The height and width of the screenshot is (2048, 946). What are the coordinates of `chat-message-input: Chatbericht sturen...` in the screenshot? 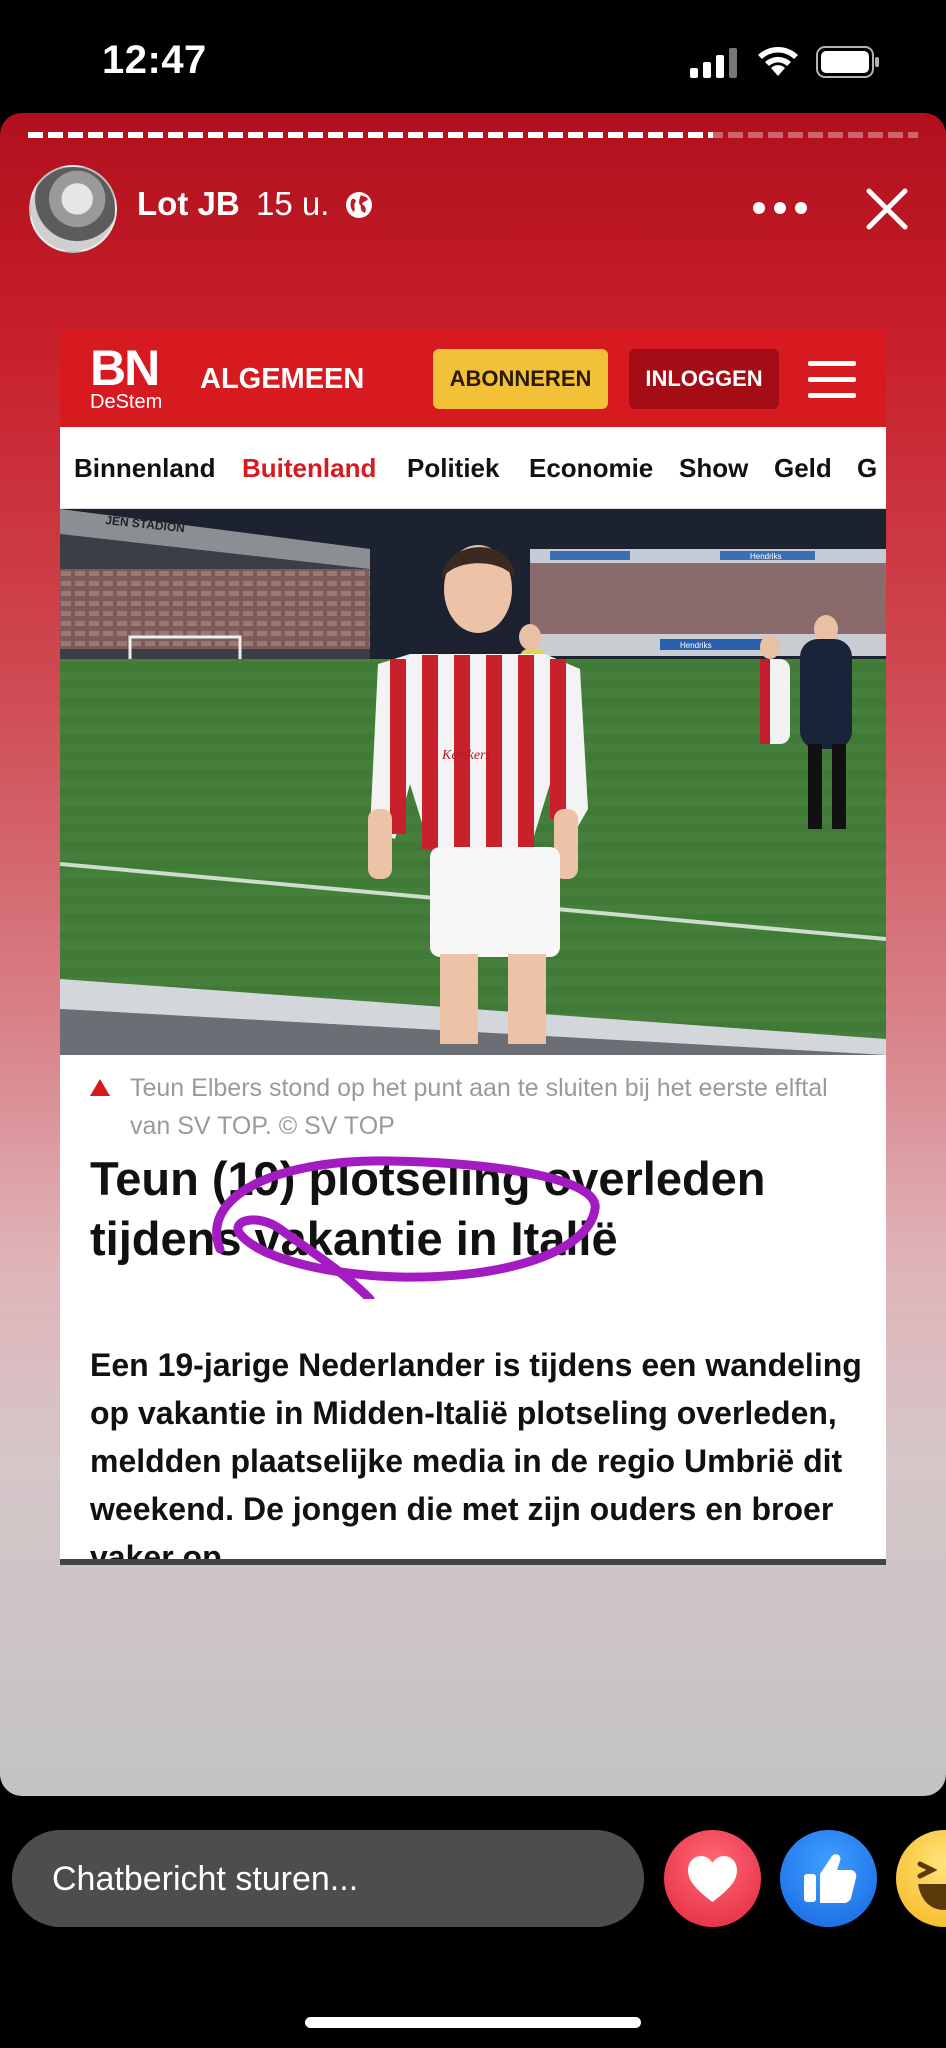 It's located at (328, 1878).